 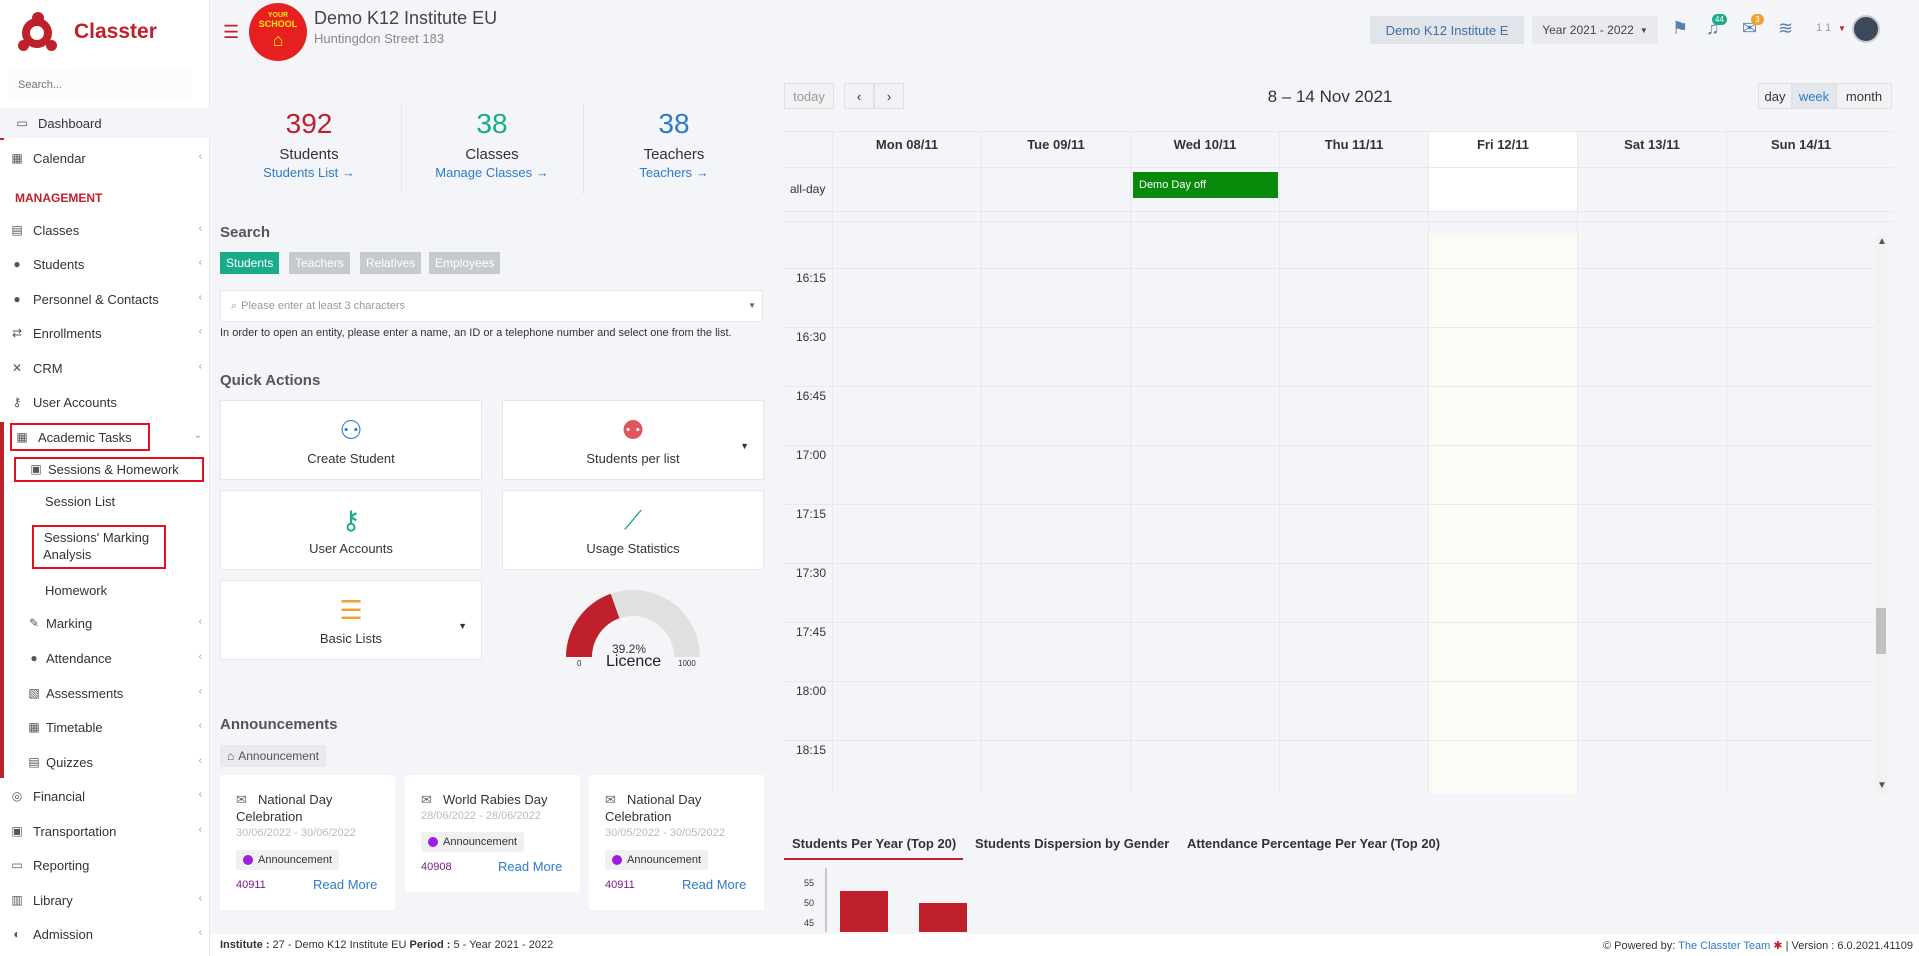 What do you see at coordinates (859, 96) in the screenshot?
I see `prev-week-button: ‹` at bounding box center [859, 96].